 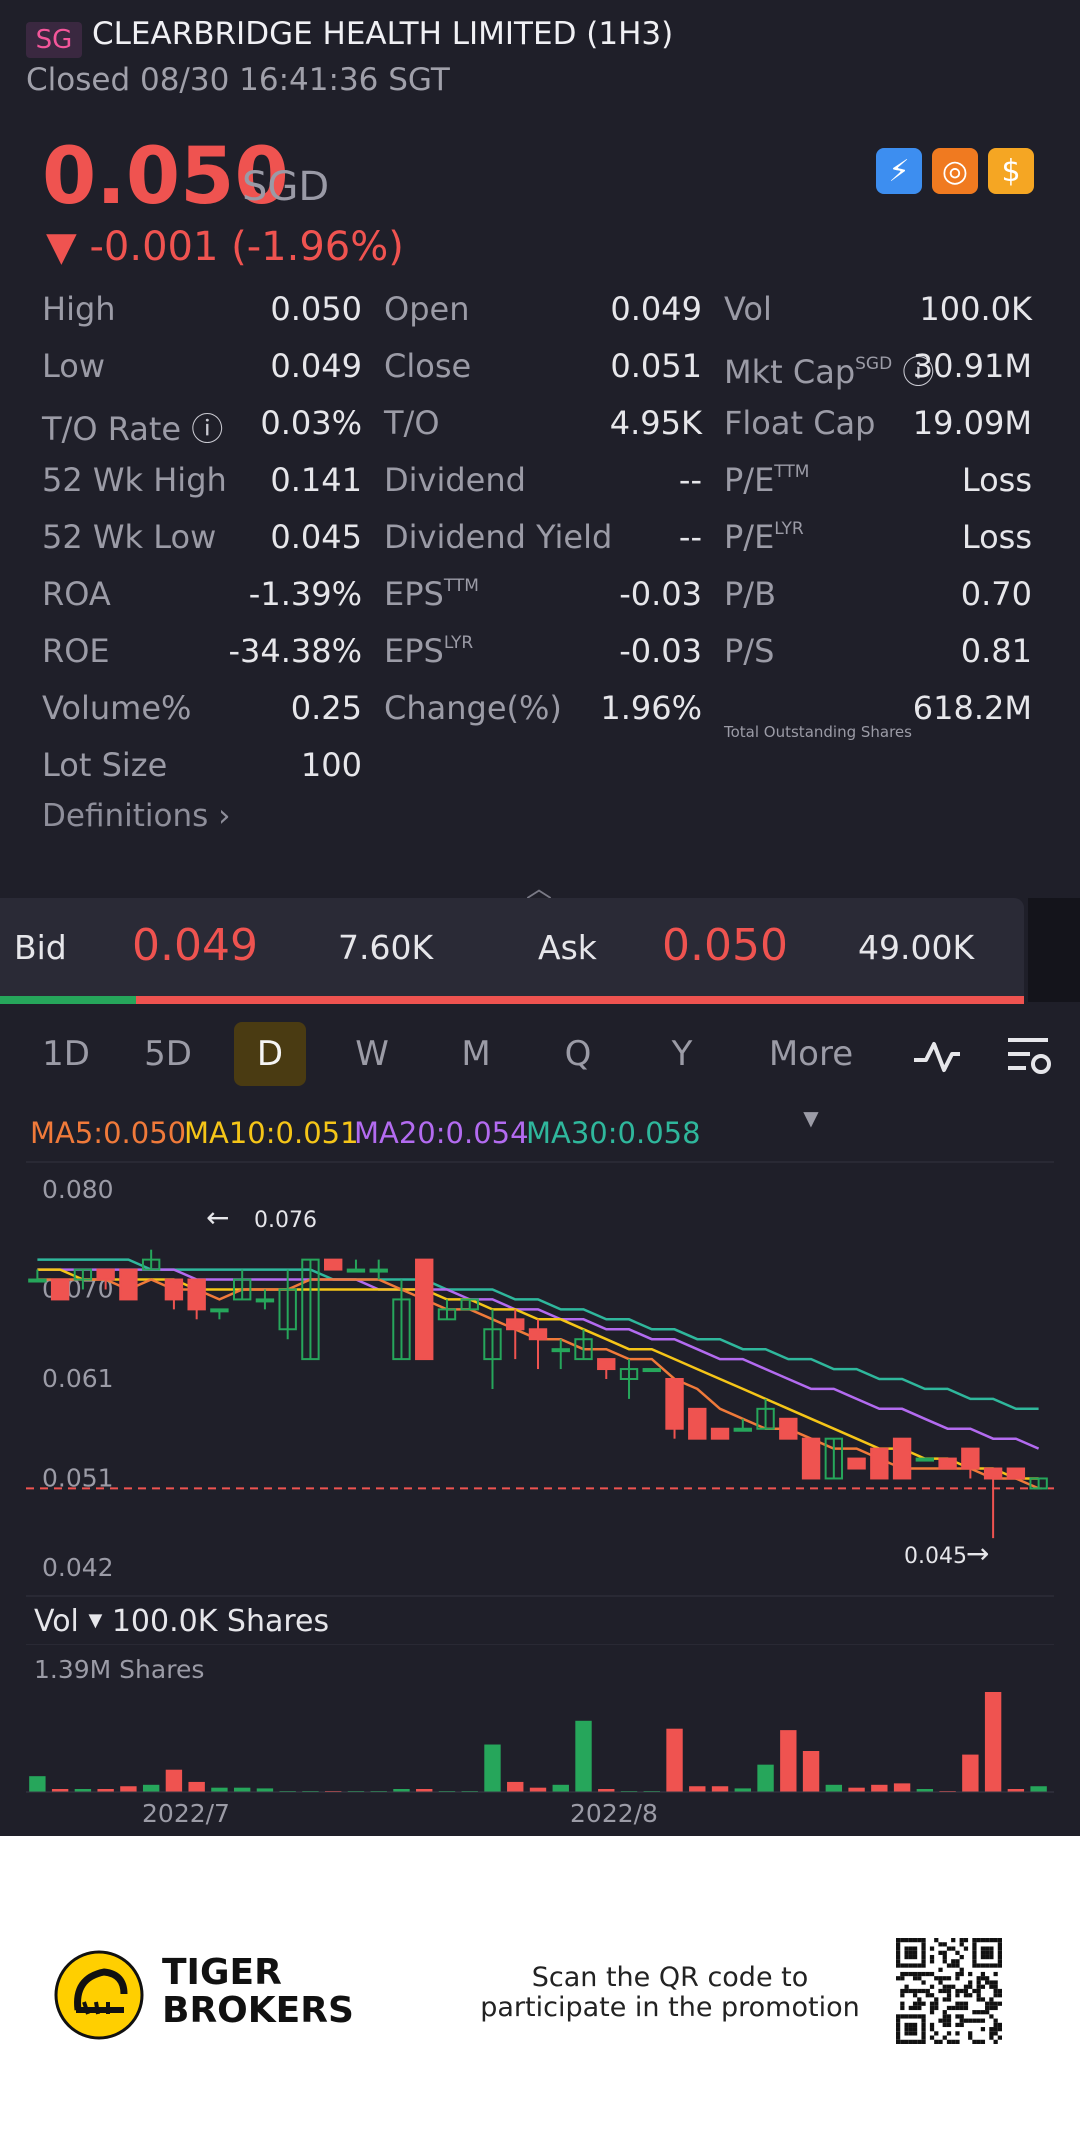 What do you see at coordinates (316, 480) in the screenshot?
I see `stat-value: 0.141` at bounding box center [316, 480].